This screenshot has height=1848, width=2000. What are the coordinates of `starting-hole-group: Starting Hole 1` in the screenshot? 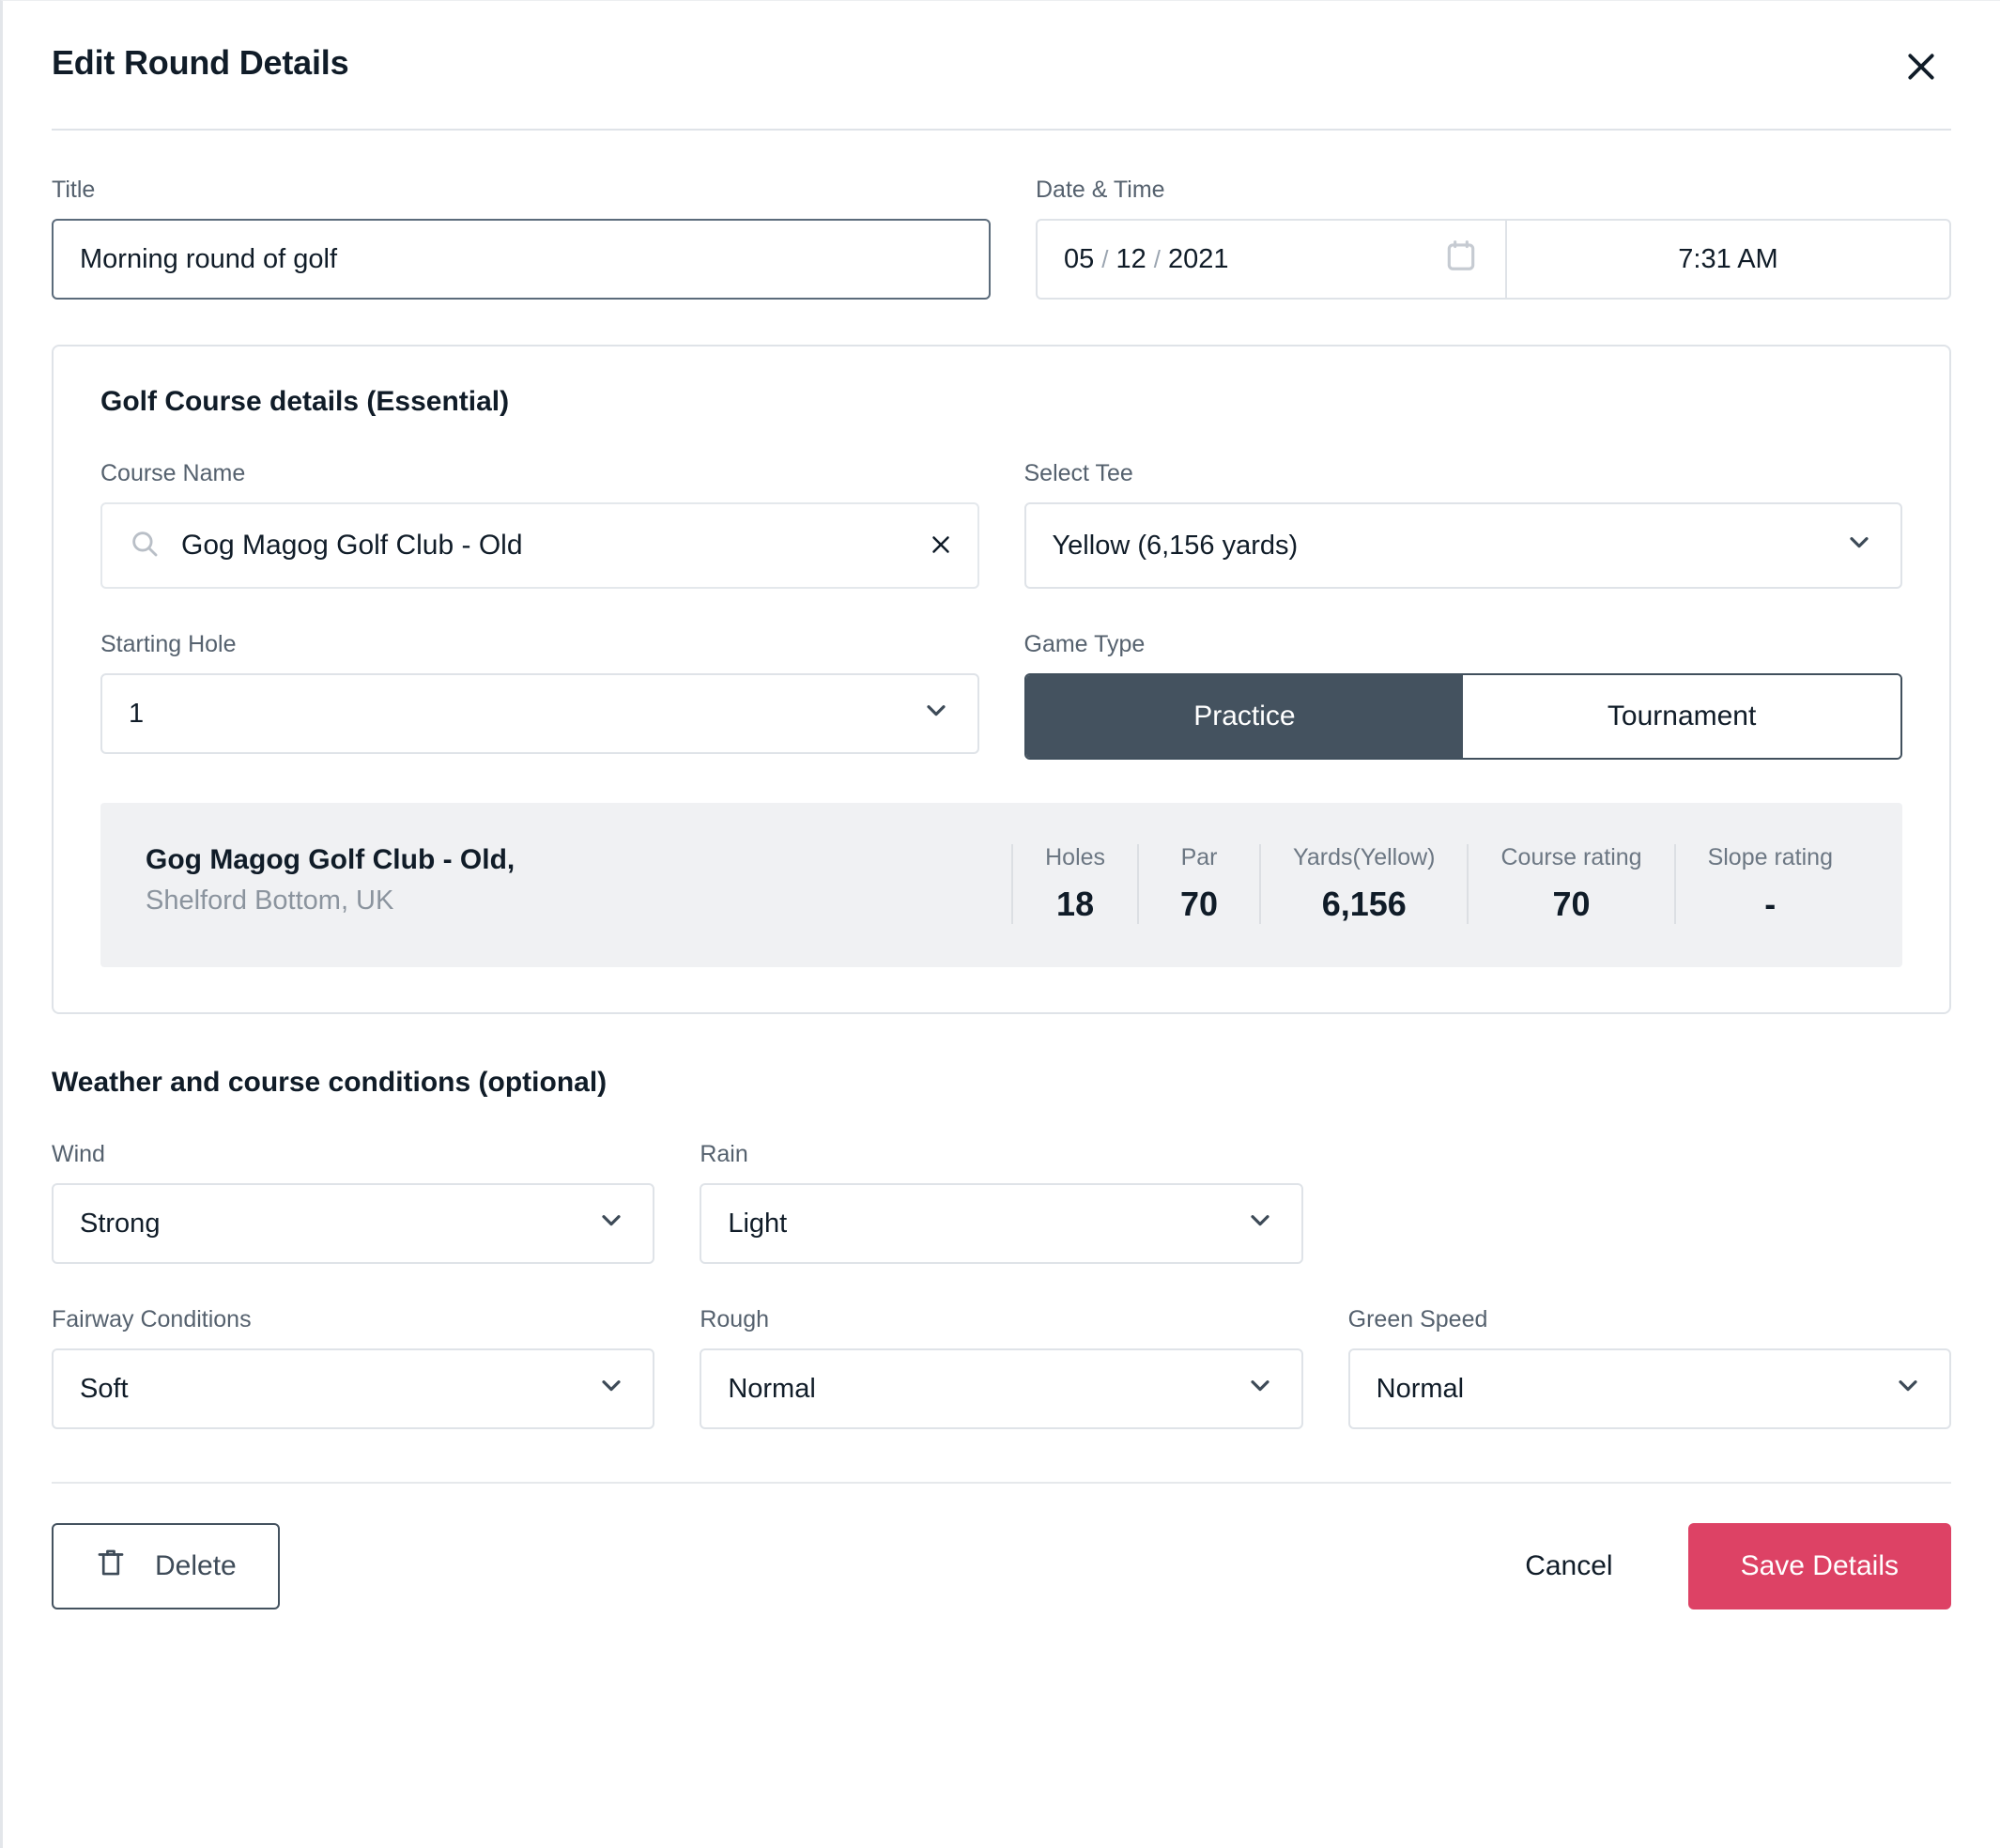 It's located at (539, 695).